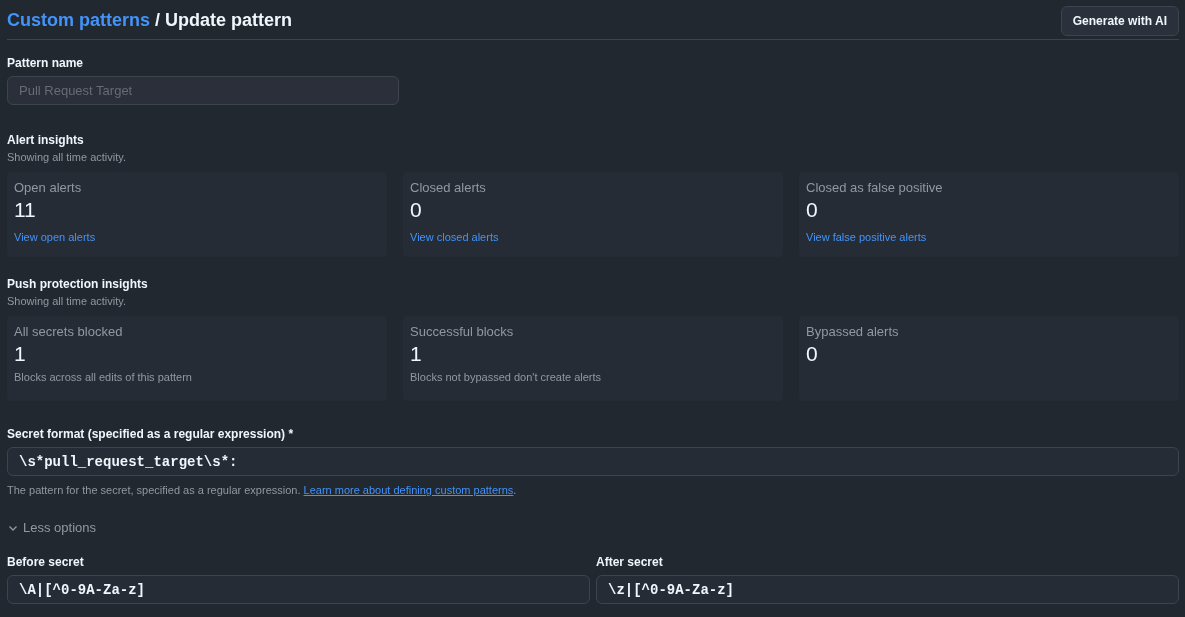 This screenshot has height=617, width=1185. I want to click on view-alerts-link: View false positive alerts, so click(866, 237).